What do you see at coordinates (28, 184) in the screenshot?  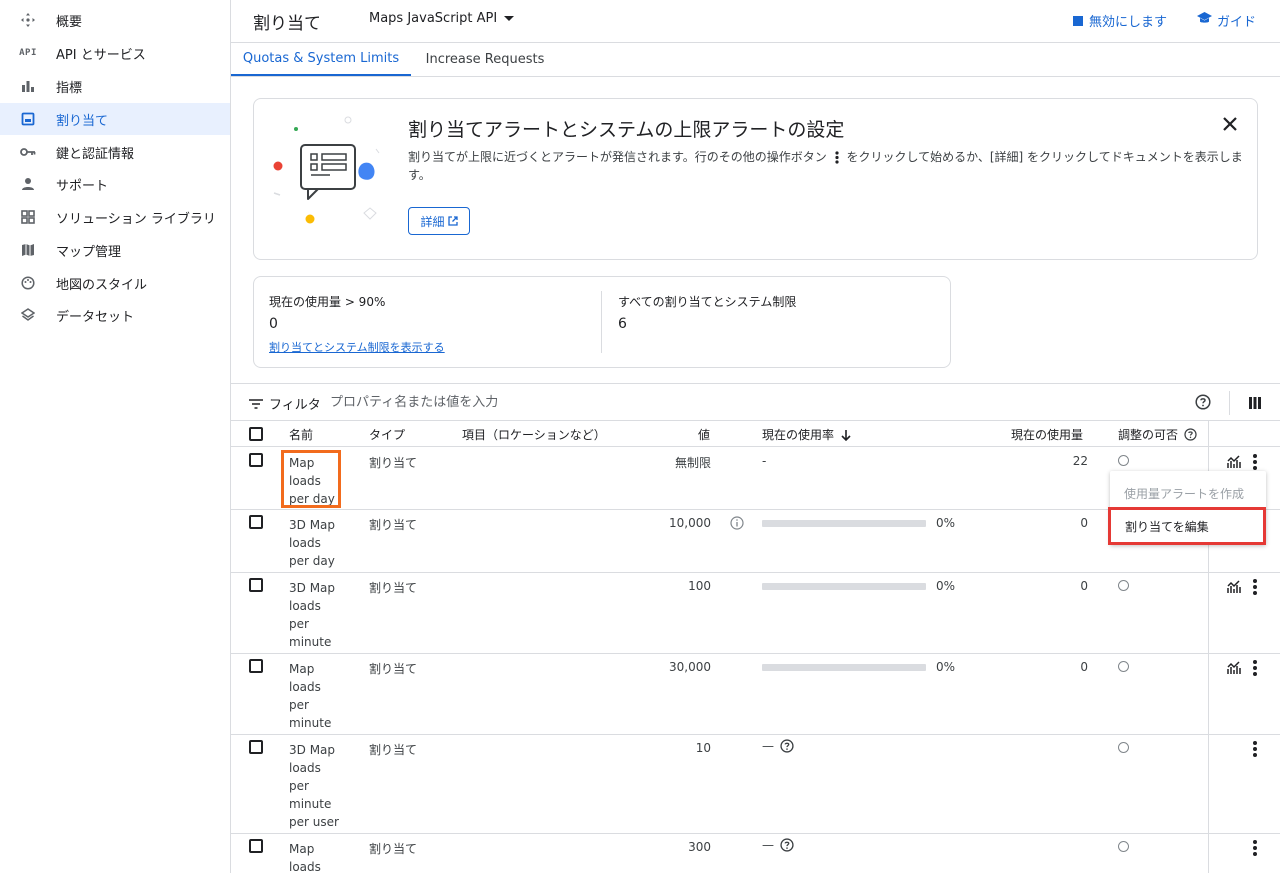 I see `person-icon` at bounding box center [28, 184].